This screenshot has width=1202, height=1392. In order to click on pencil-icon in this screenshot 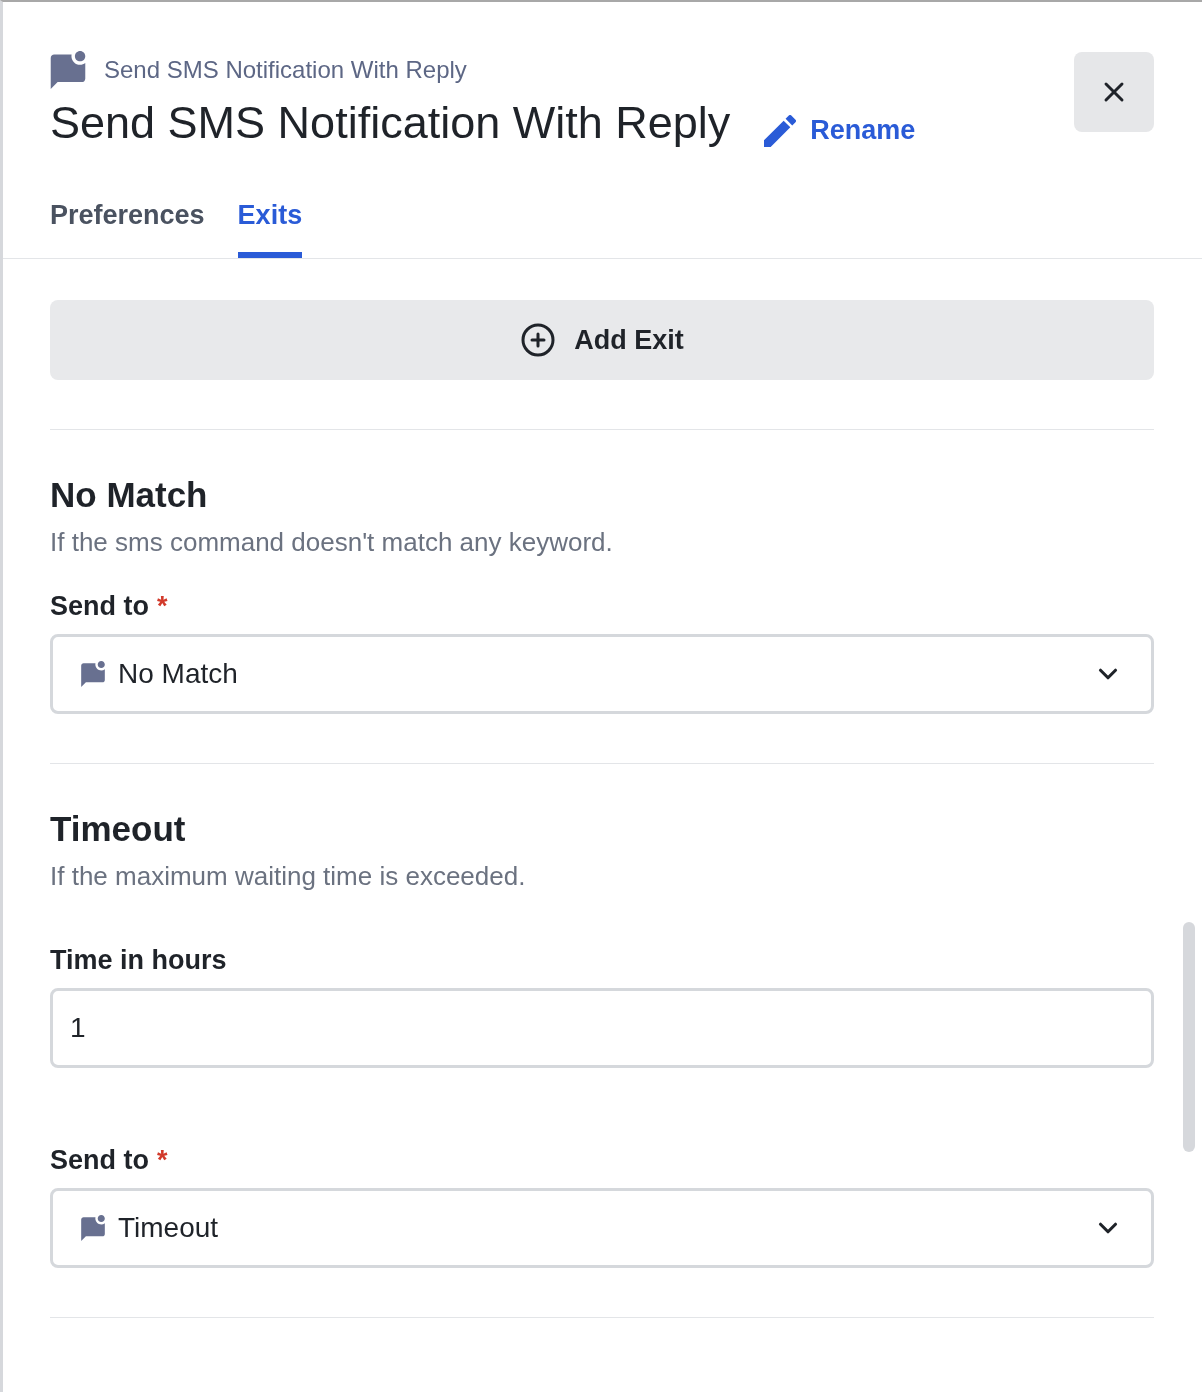, I will do `click(780, 131)`.